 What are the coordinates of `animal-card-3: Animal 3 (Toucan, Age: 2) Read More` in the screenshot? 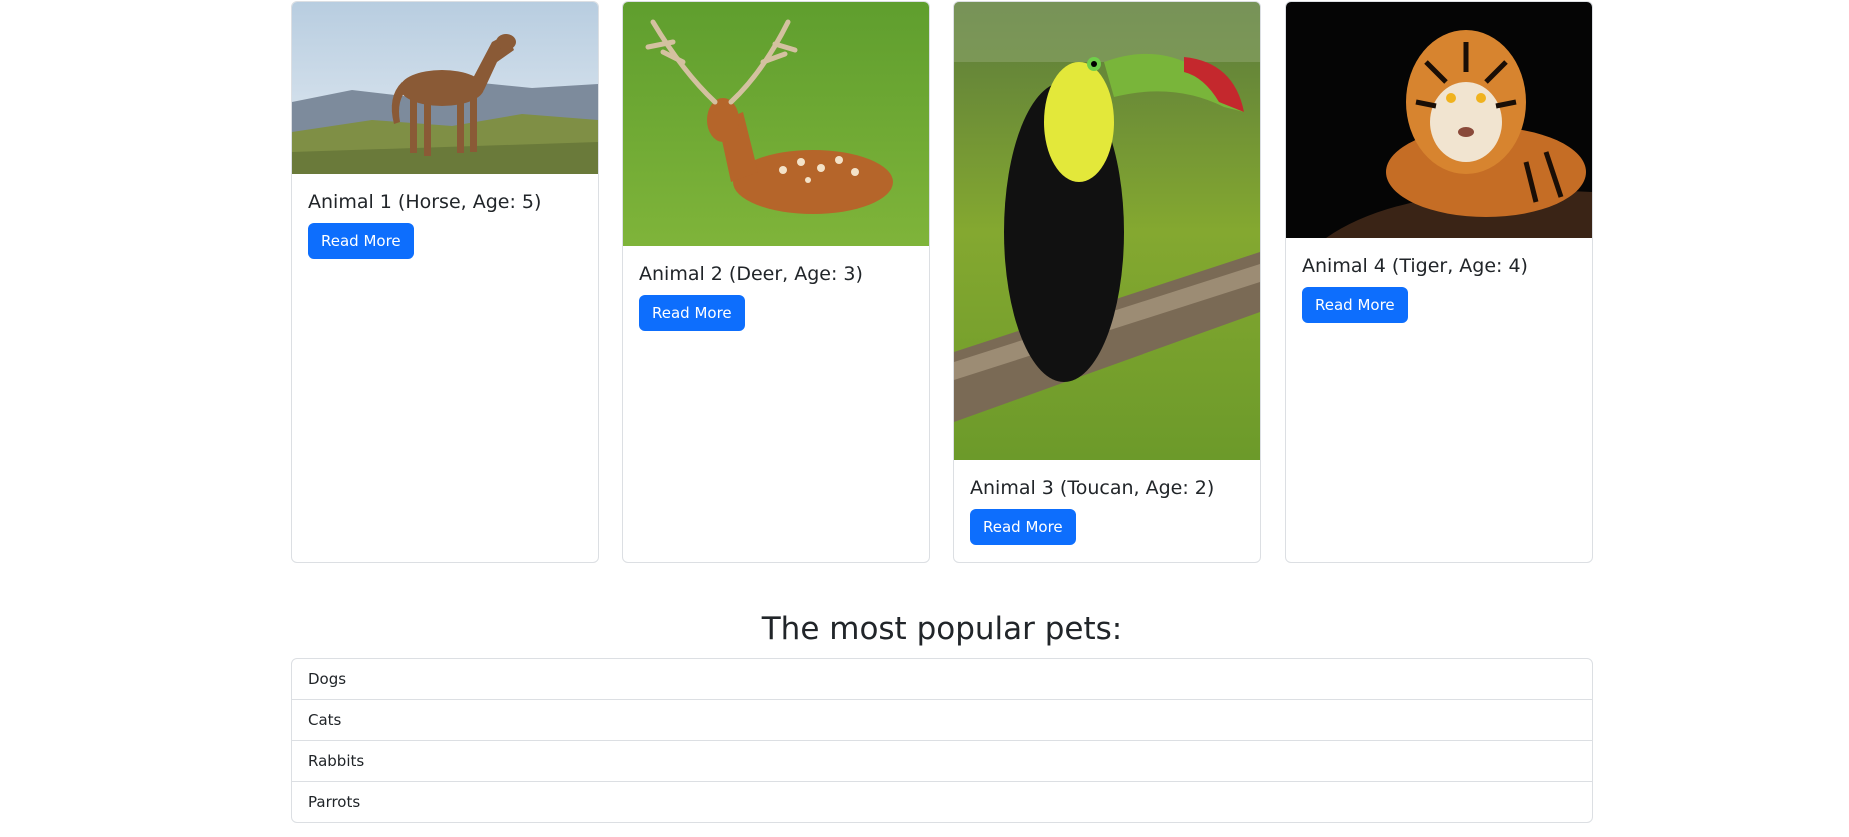 It's located at (1107, 282).